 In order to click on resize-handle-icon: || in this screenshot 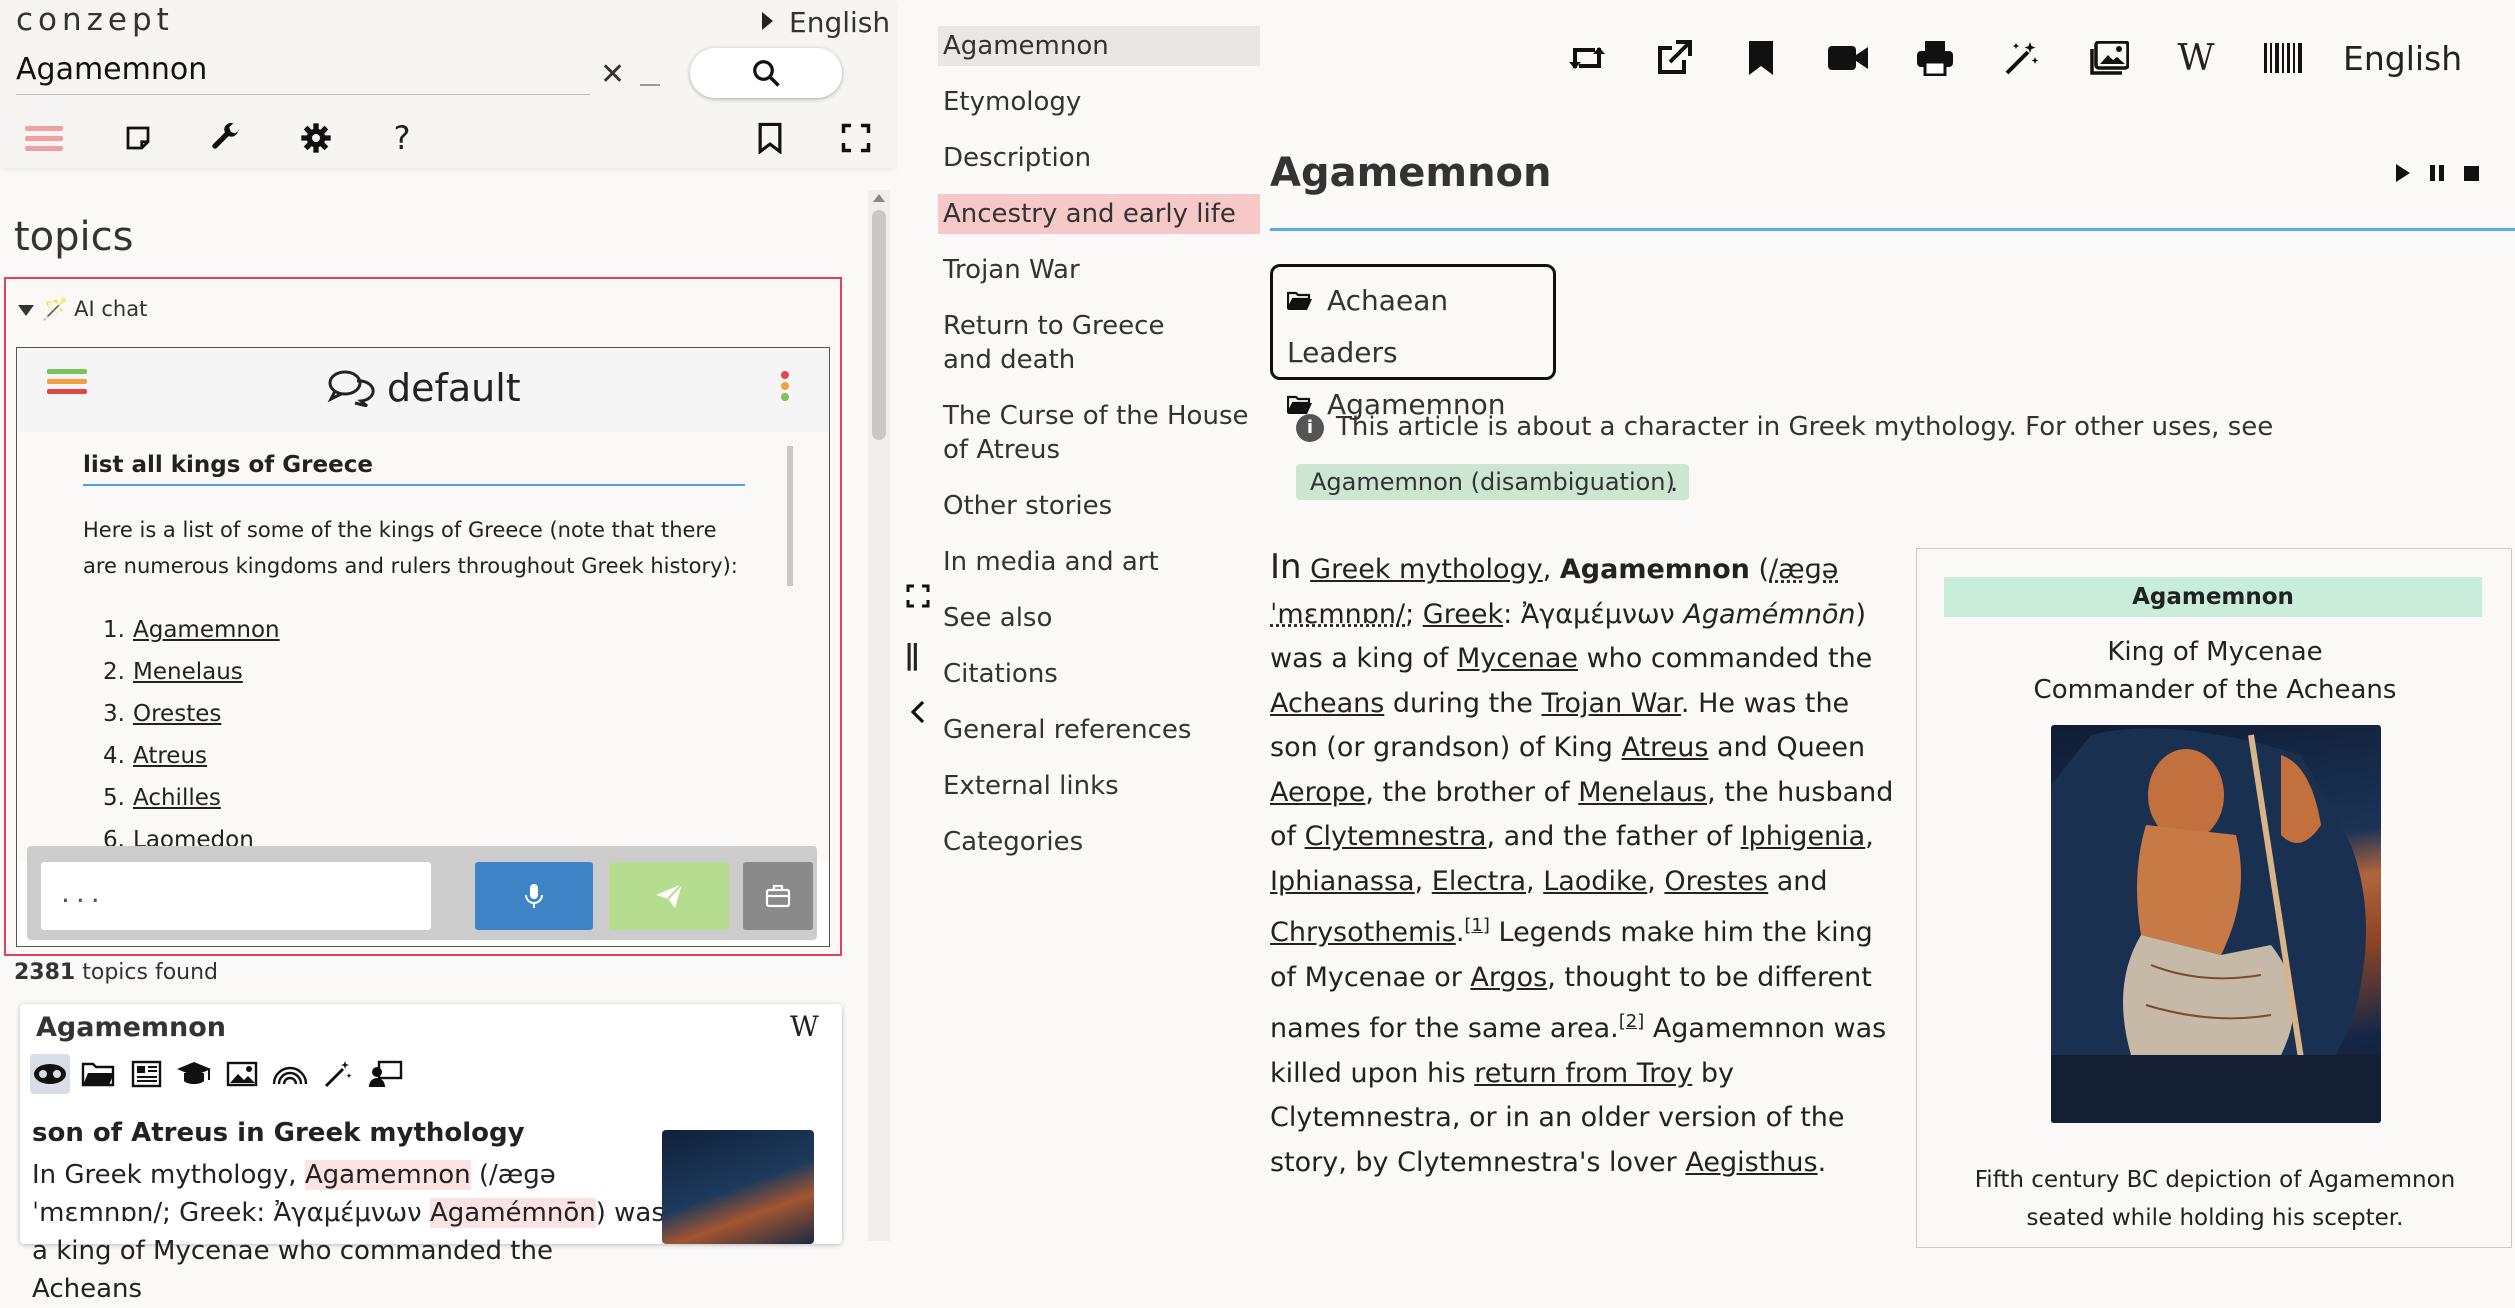, I will do `click(912, 654)`.